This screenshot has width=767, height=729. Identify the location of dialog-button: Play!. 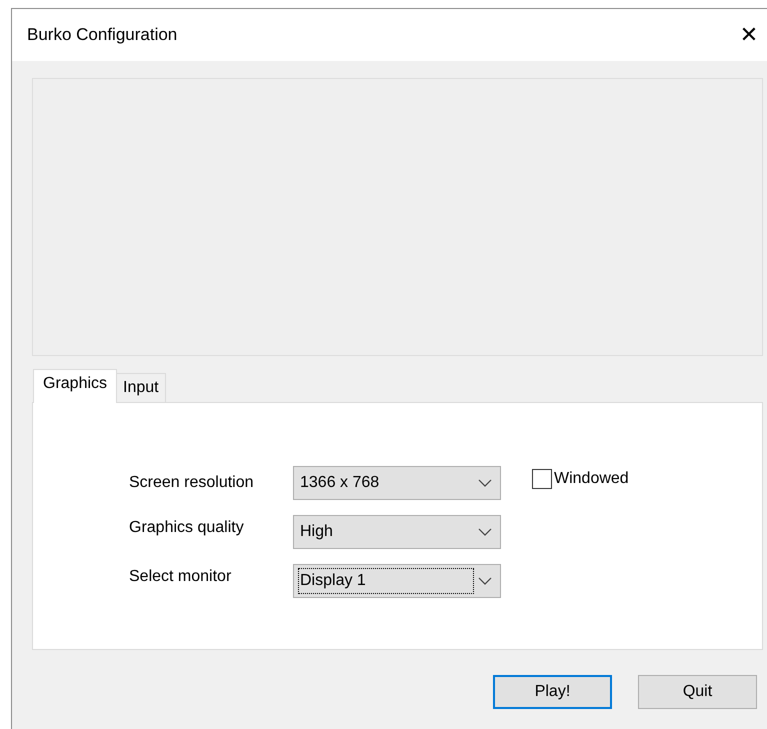
(552, 692).